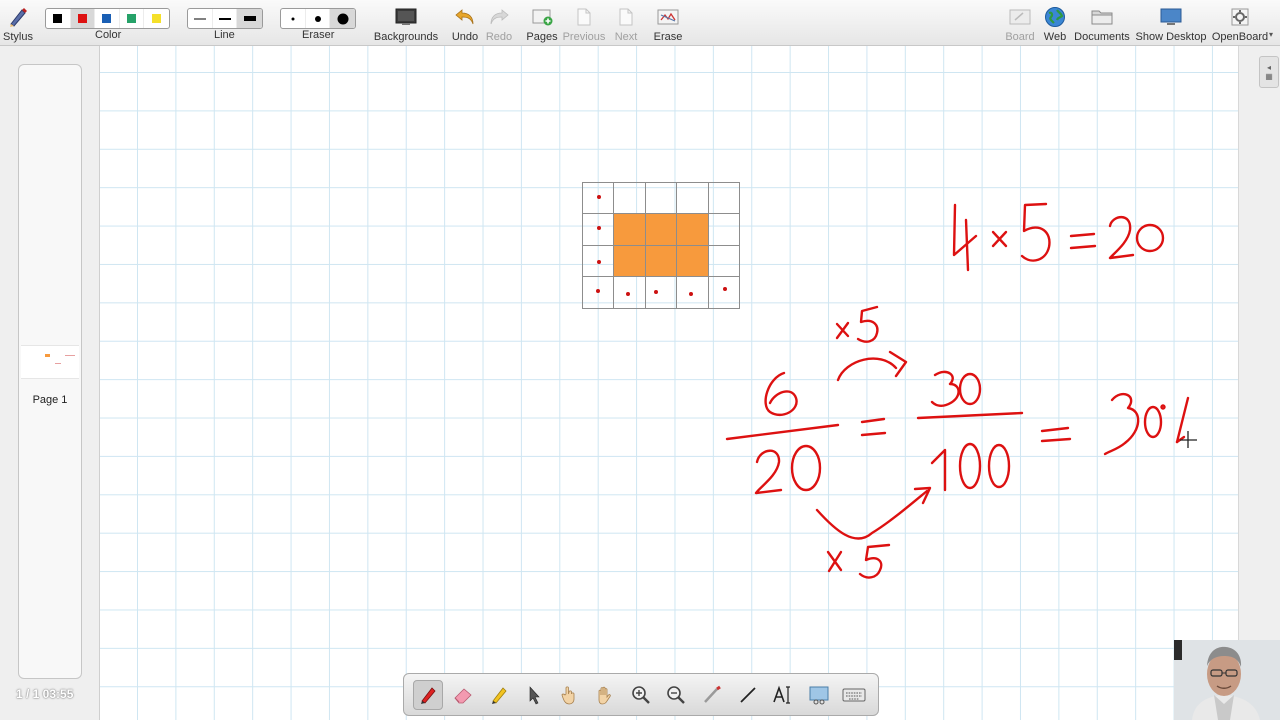 This screenshot has width=1280, height=720. I want to click on library-icon: ▦, so click(1269, 76).